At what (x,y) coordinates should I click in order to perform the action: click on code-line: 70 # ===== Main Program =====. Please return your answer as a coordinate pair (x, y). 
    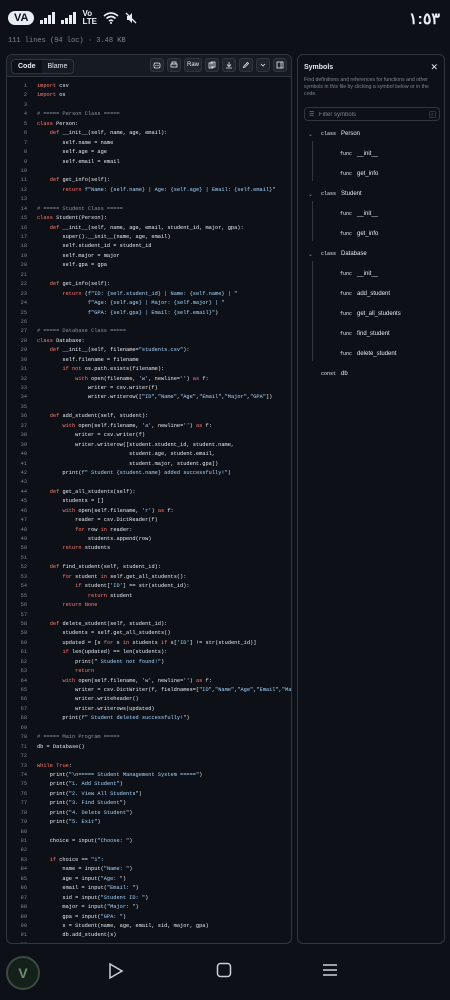
    Looking at the image, I should click on (149, 737).